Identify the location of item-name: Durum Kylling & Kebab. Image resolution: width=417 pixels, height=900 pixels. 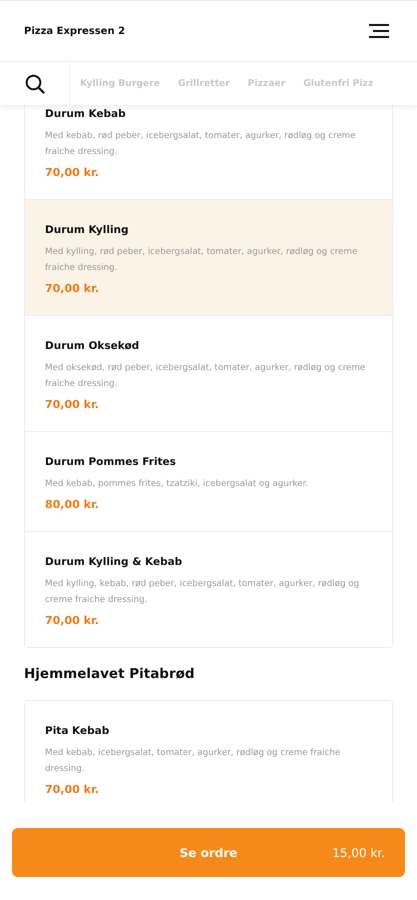
(114, 562).